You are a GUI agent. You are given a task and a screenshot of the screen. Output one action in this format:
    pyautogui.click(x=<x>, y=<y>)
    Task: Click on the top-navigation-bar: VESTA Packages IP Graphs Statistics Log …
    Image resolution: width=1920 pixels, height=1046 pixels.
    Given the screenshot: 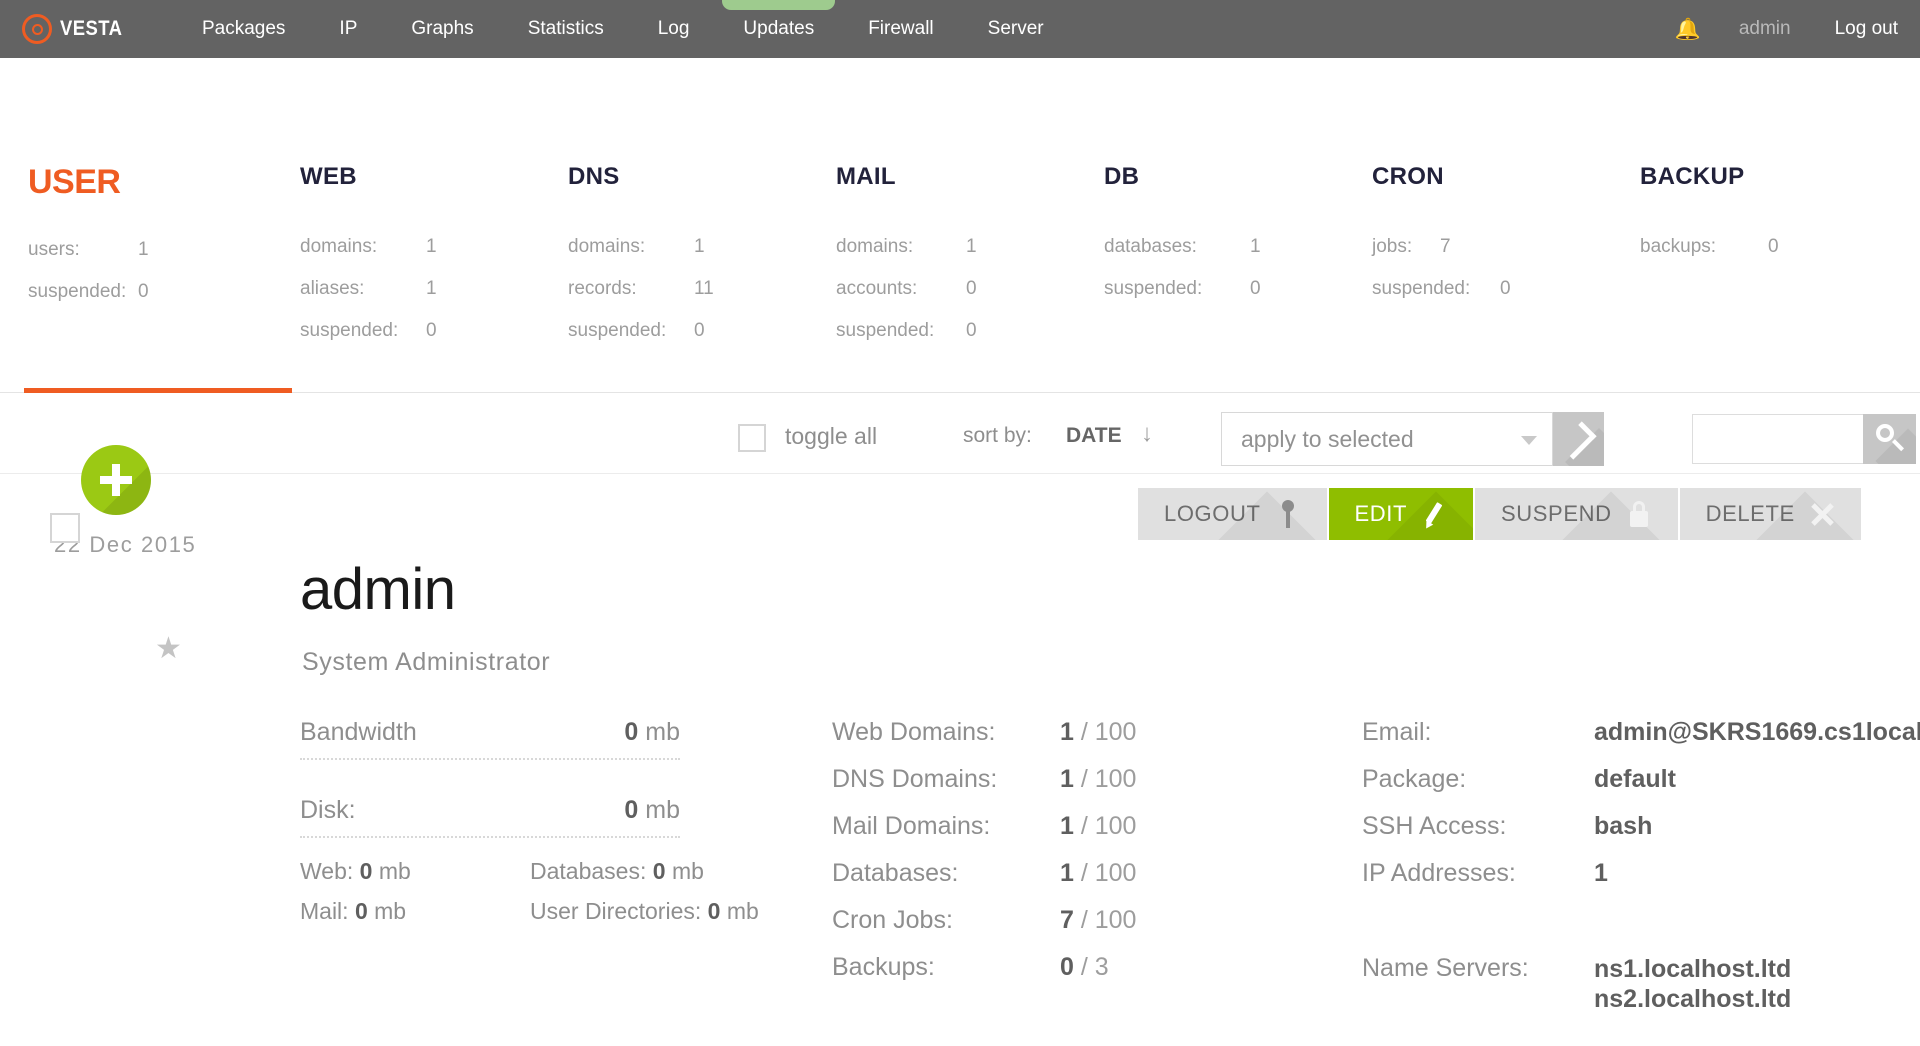 What is the action you would take?
    pyautogui.click(x=960, y=29)
    